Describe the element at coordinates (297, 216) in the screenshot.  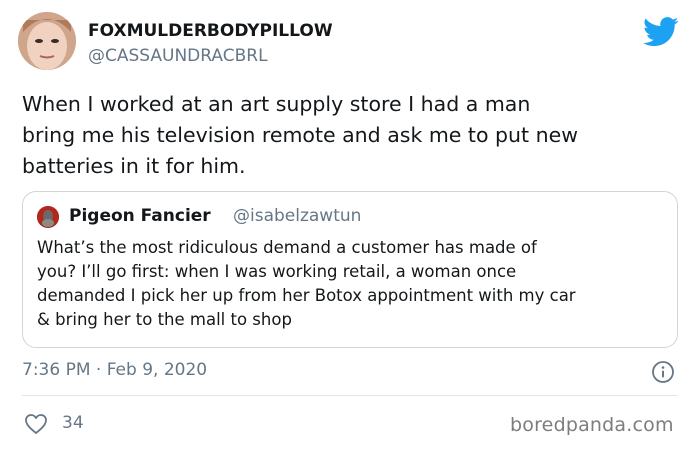
I see `quoted-author-handle: @isabelzawtun` at that location.